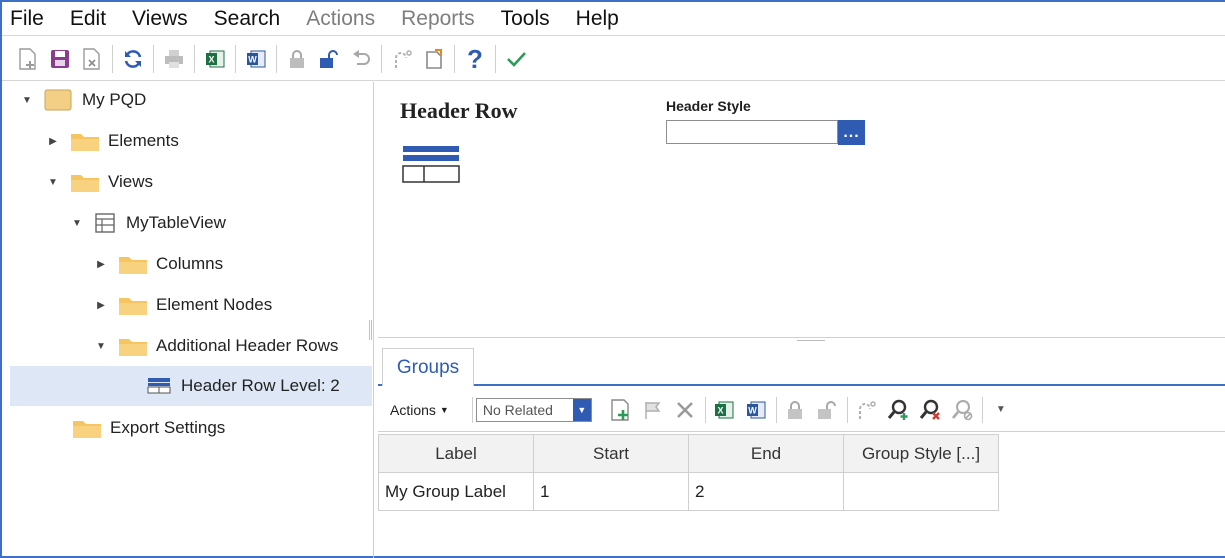  What do you see at coordinates (28, 59) in the screenshot?
I see `new-icon` at bounding box center [28, 59].